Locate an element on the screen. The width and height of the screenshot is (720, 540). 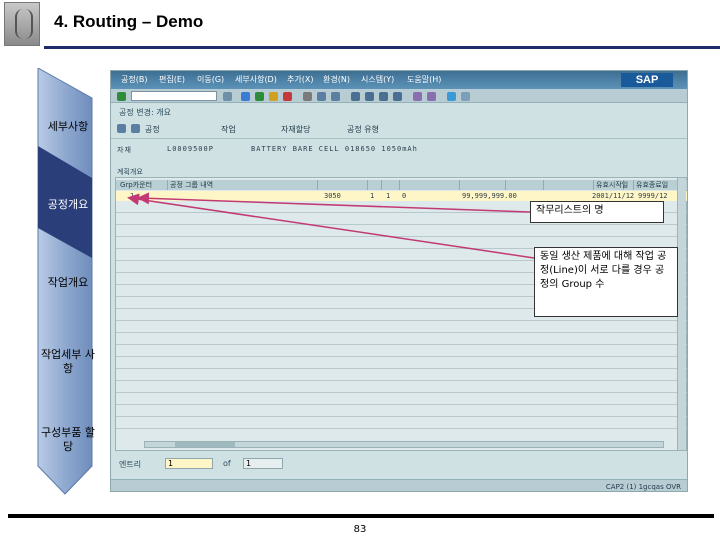
status-bar: CAP2 (1) 1gcqas OVR is located at coordinates (399, 485).